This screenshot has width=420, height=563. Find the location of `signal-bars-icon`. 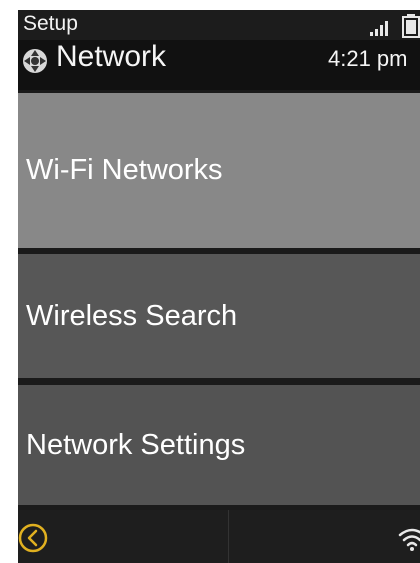

signal-bars-icon is located at coordinates (379, 28).